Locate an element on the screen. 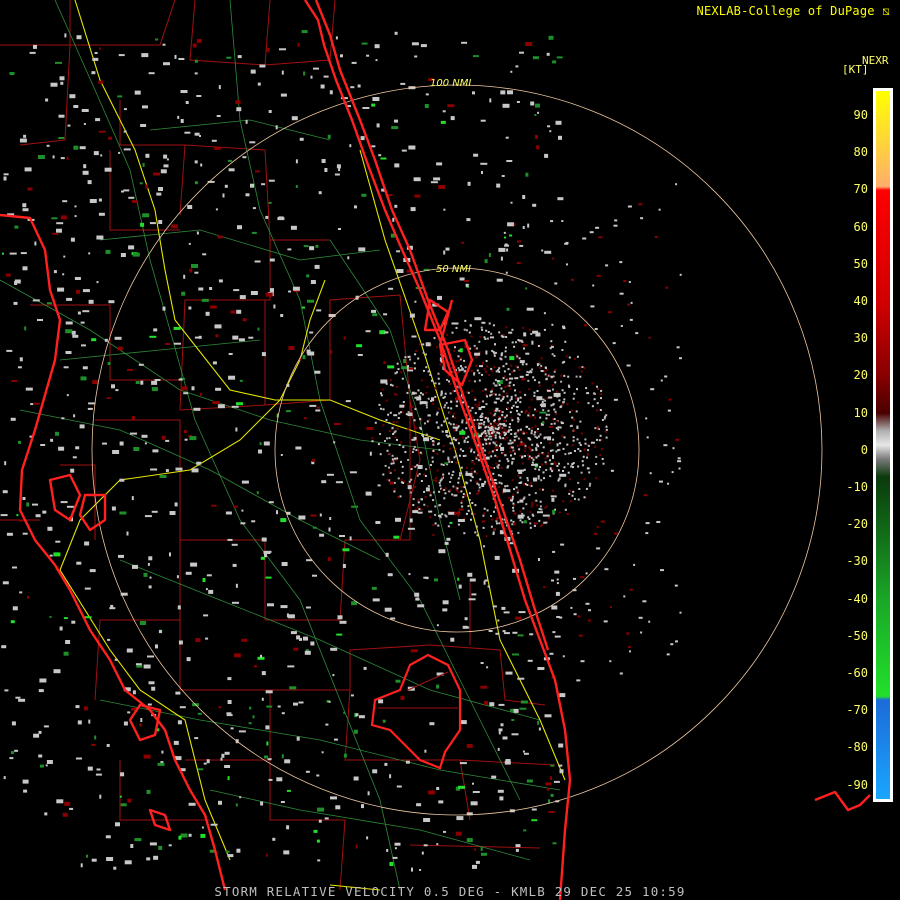  range-ring-outer-label: 100 NMI is located at coordinates (450, 83).